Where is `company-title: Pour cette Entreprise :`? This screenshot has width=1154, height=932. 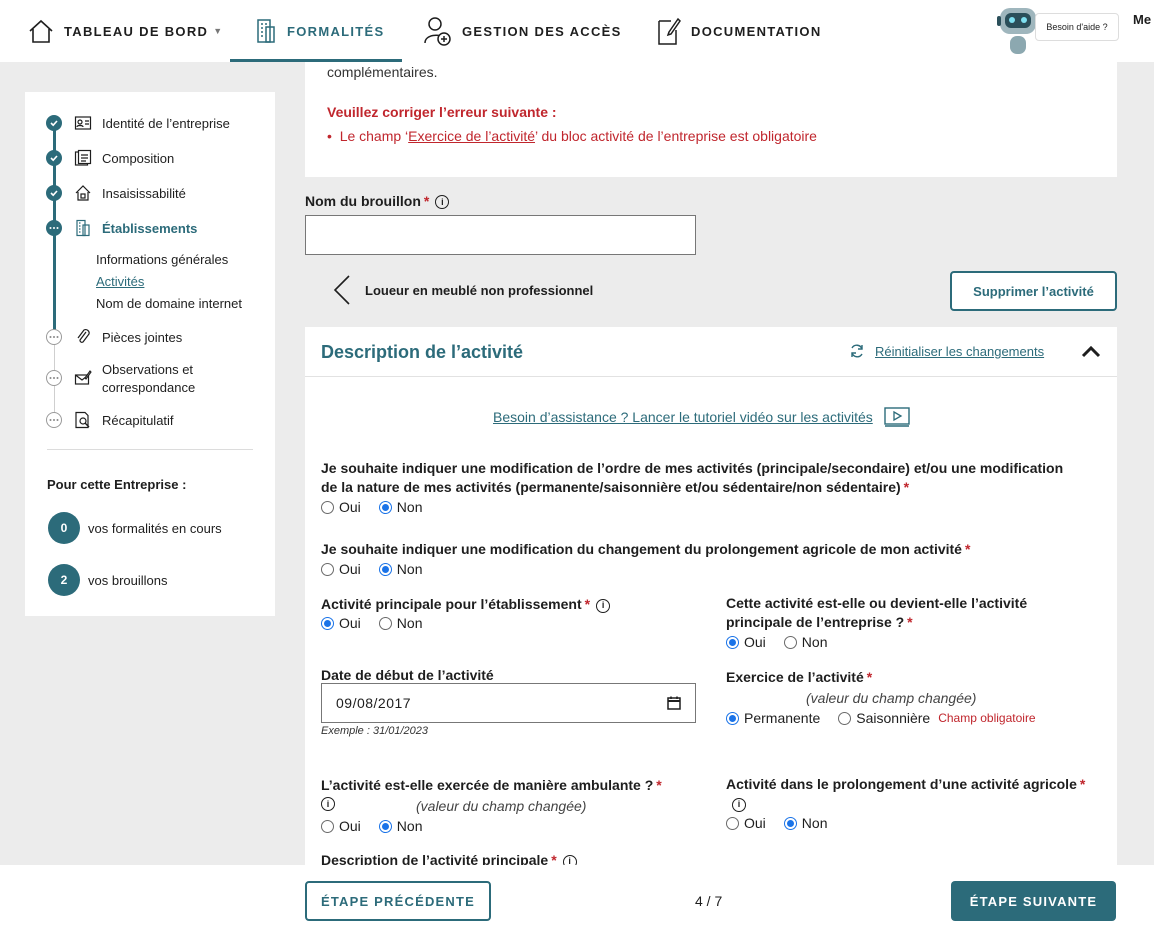 company-title: Pour cette Entreprise : is located at coordinates (117, 484).